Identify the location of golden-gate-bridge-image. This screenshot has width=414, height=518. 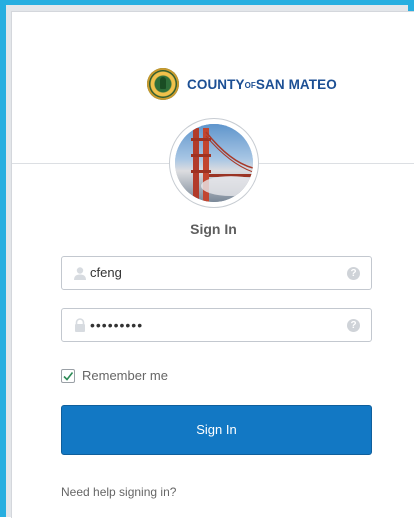
(214, 163).